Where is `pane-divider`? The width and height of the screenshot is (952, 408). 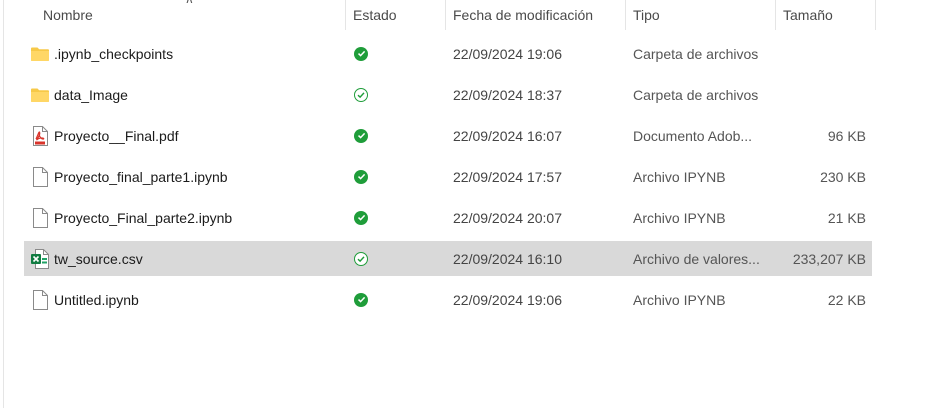 pane-divider is located at coordinates (3, 204).